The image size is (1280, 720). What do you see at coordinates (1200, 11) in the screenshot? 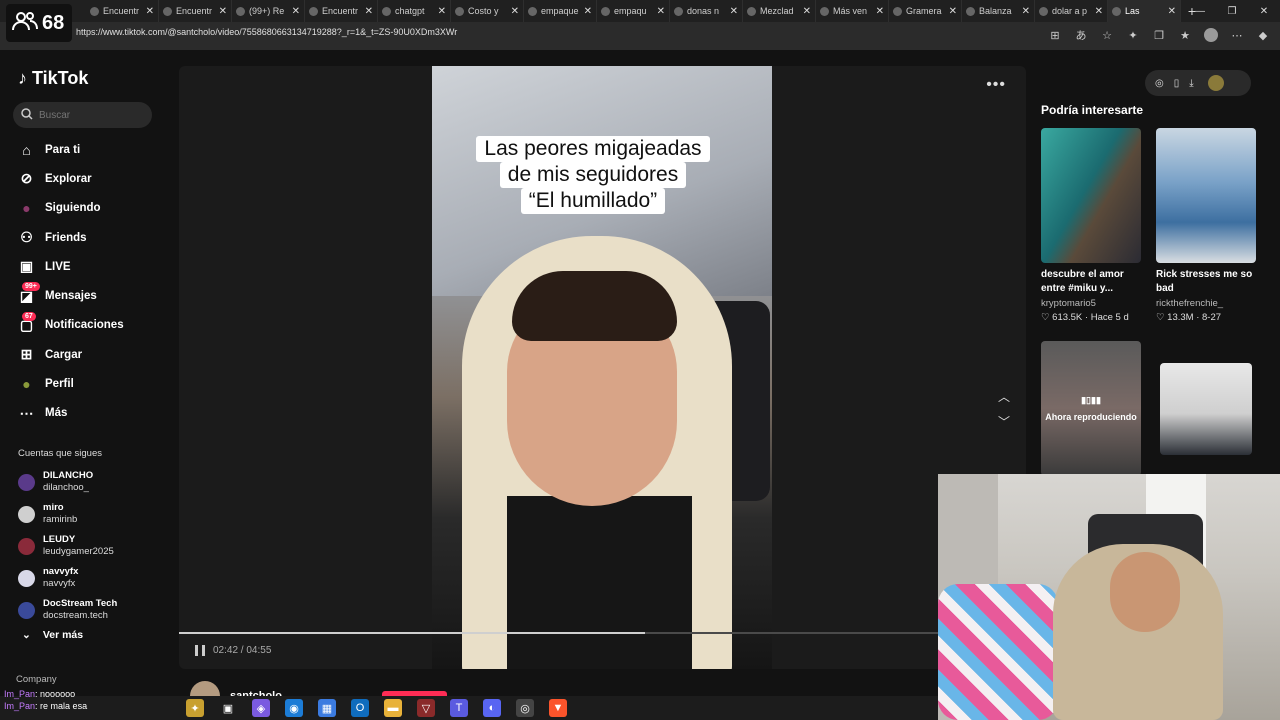
I see `minimize-icon: —` at bounding box center [1200, 11].